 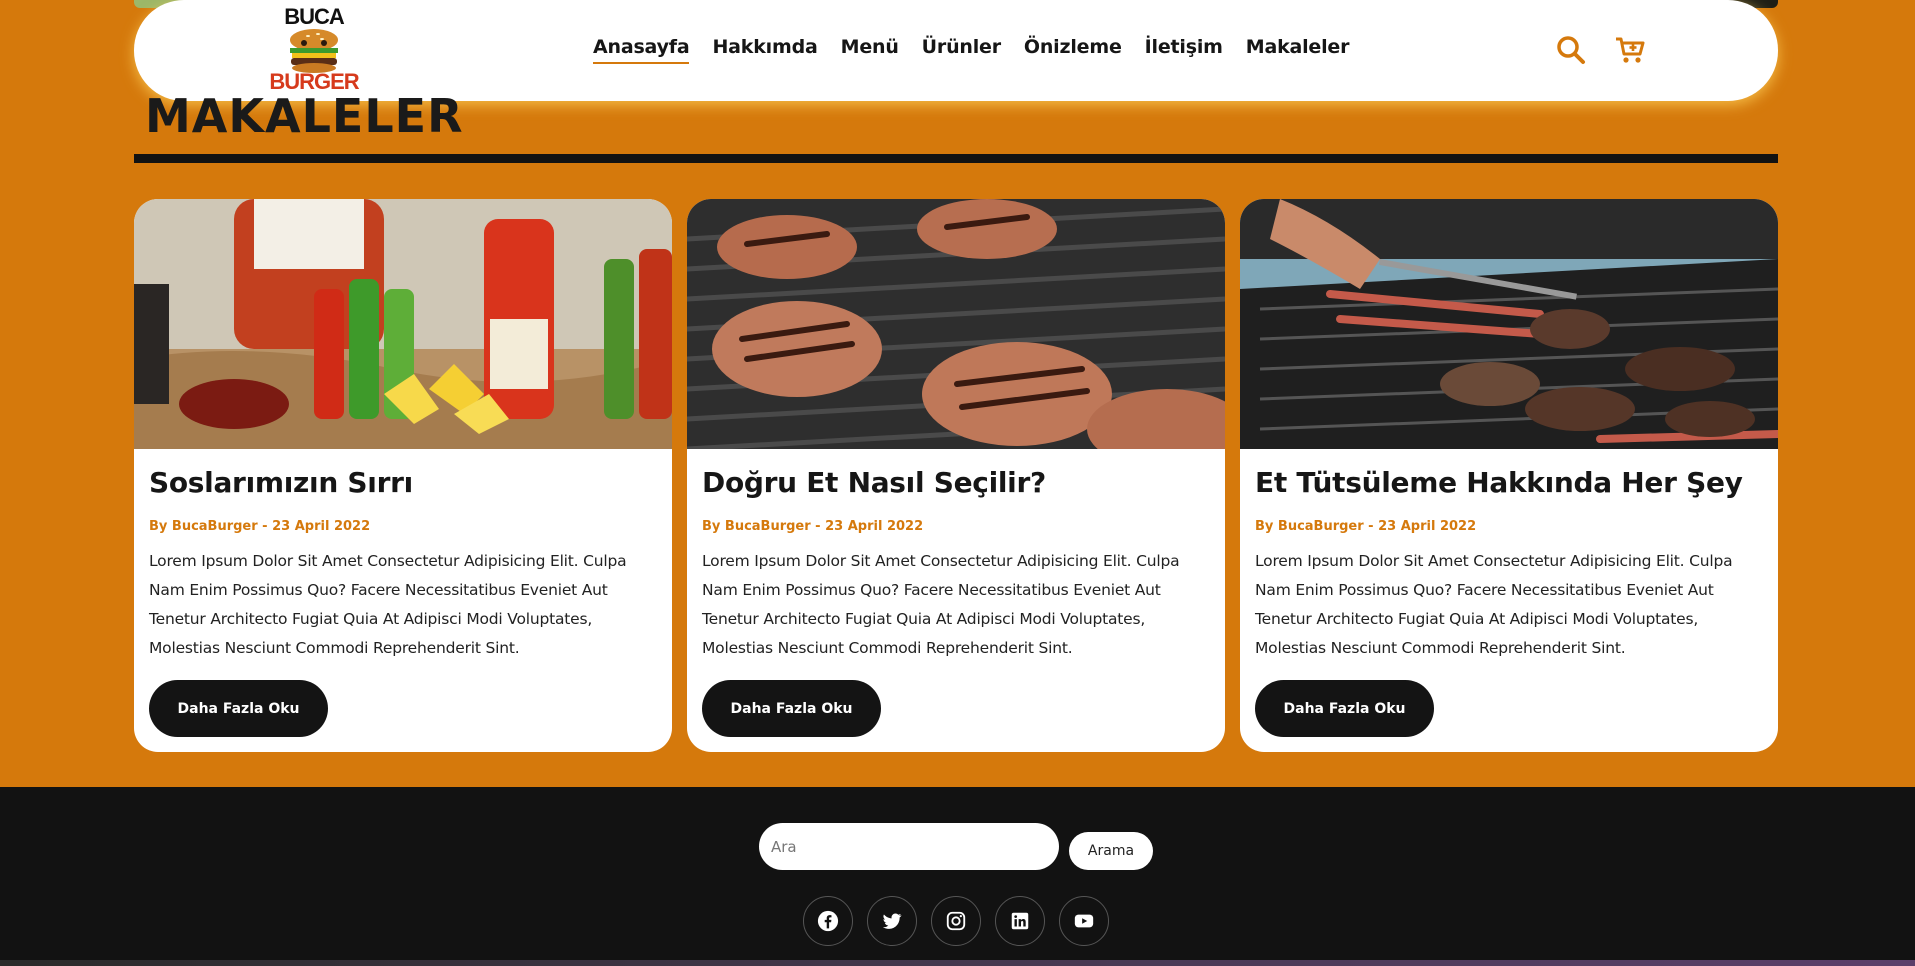 I want to click on youtube-link, so click(x=1084, y=921).